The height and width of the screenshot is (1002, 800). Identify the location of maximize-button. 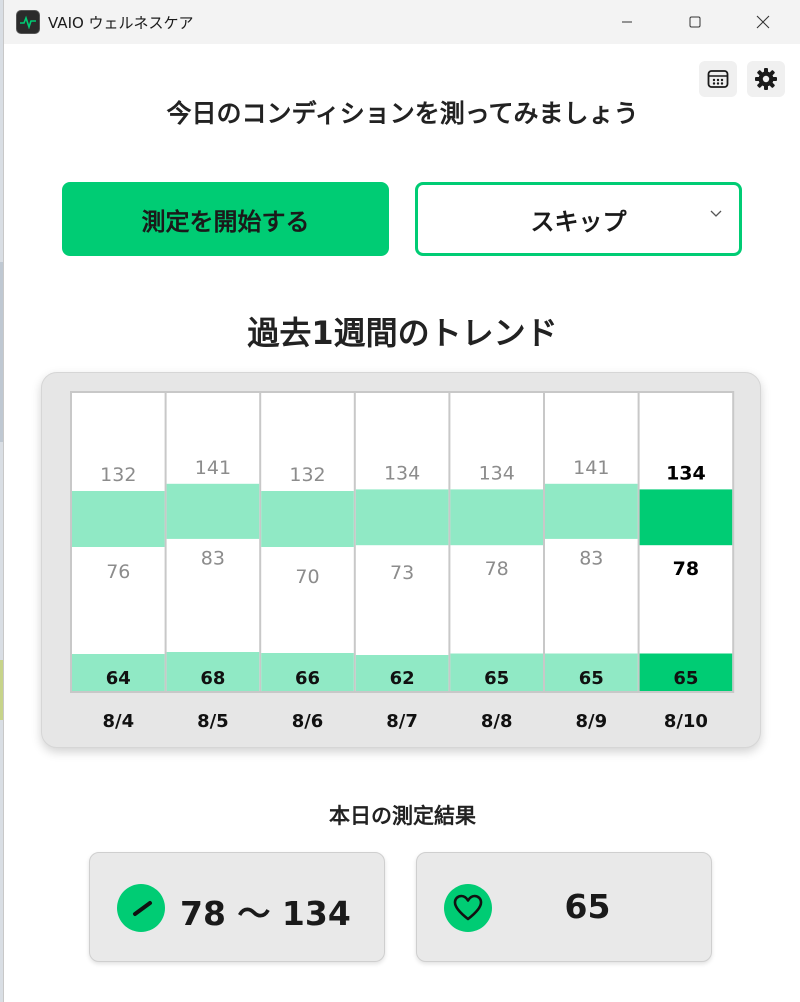
(695, 22).